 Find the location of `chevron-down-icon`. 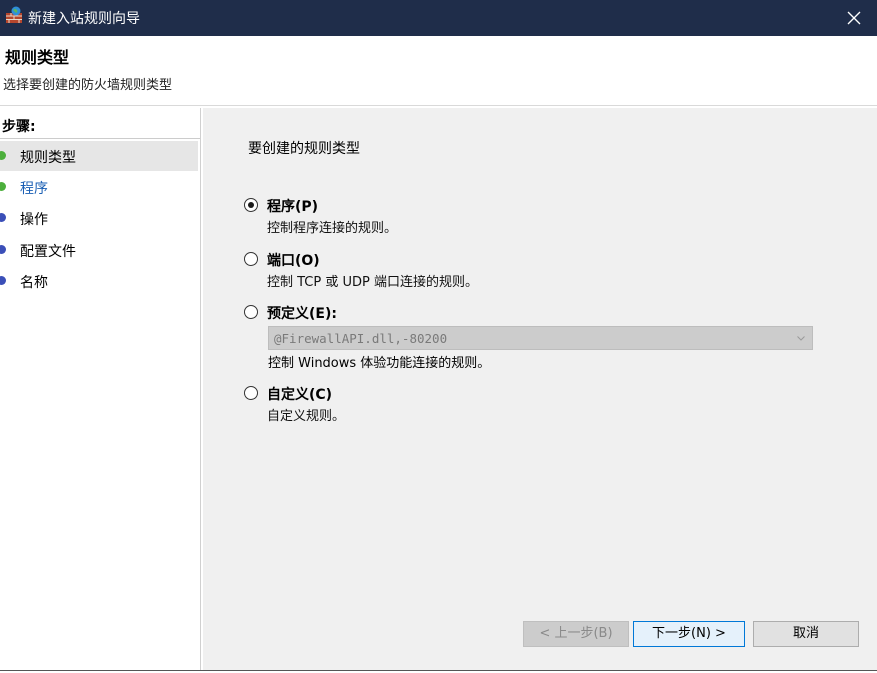

chevron-down-icon is located at coordinates (801, 338).